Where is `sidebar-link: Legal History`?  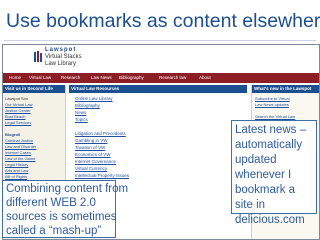
sidebar-link: Legal History is located at coordinates (16, 164).